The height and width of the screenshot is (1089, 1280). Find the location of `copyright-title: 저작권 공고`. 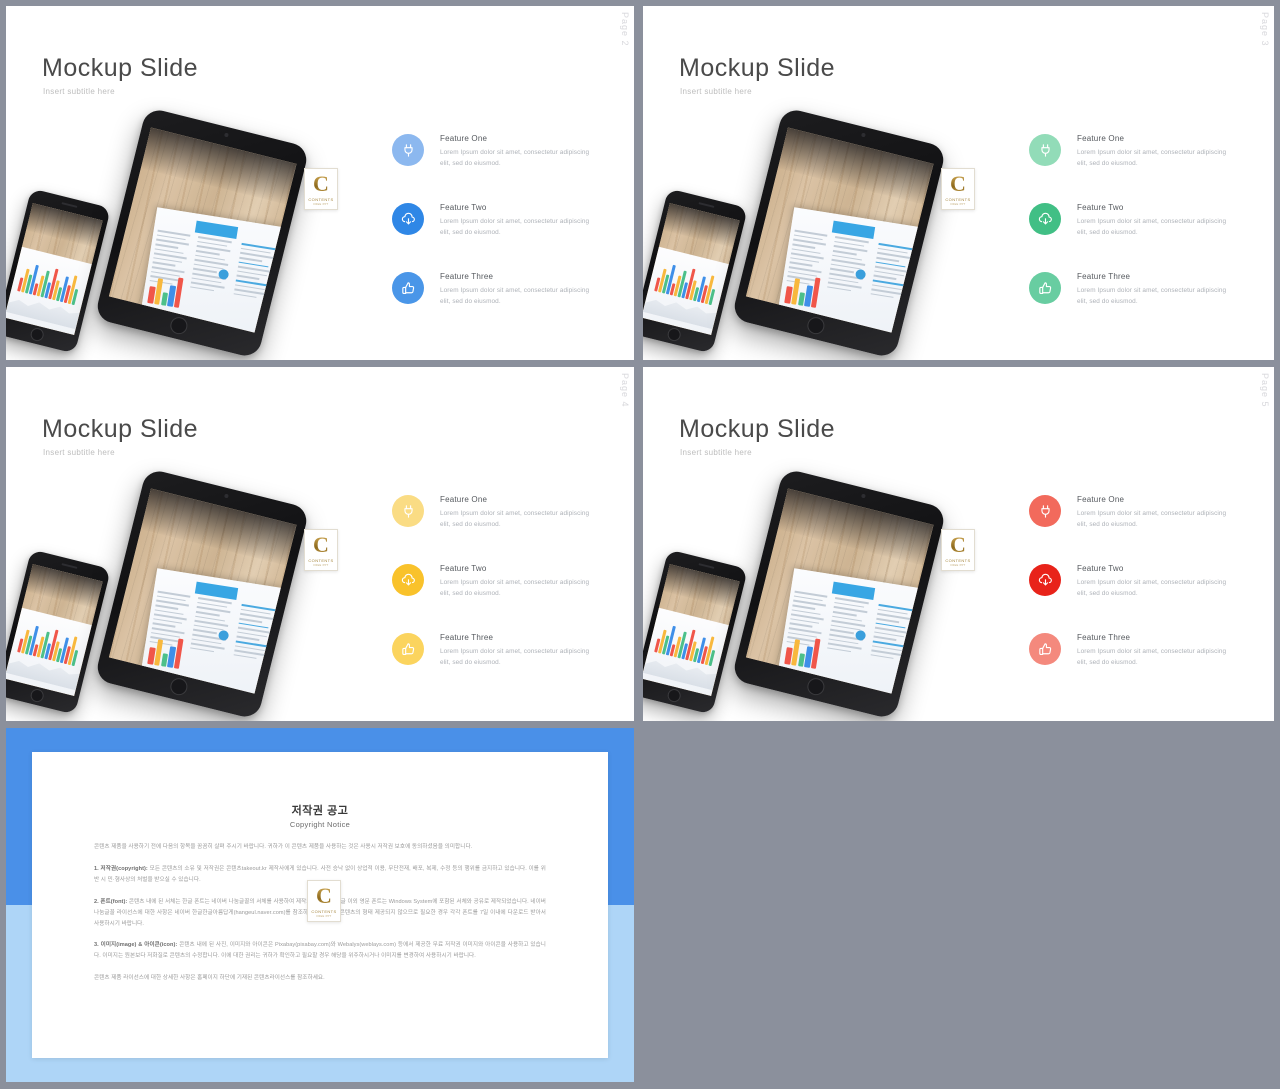

copyright-title: 저작권 공고 is located at coordinates (320, 811).